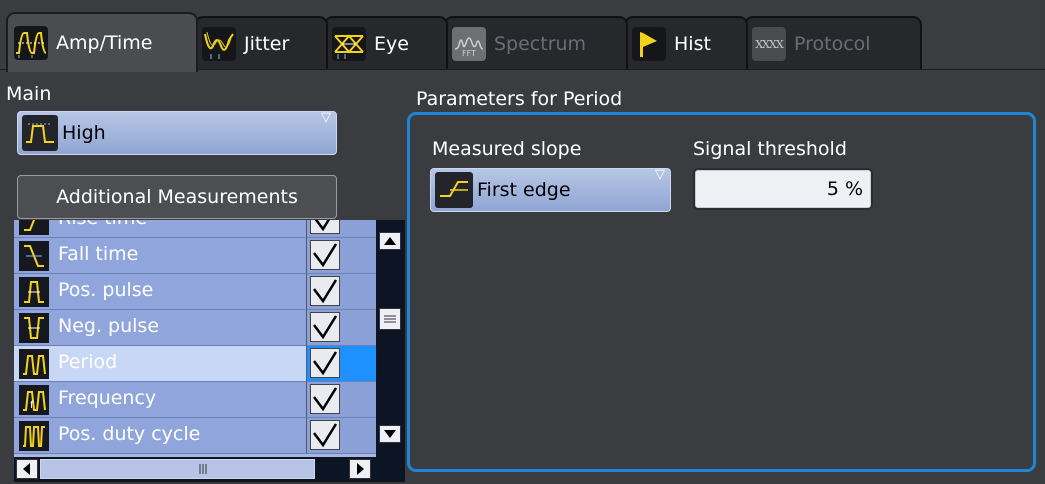  What do you see at coordinates (177, 197) in the screenshot?
I see `additional-measurements-button: Additional Measurements` at bounding box center [177, 197].